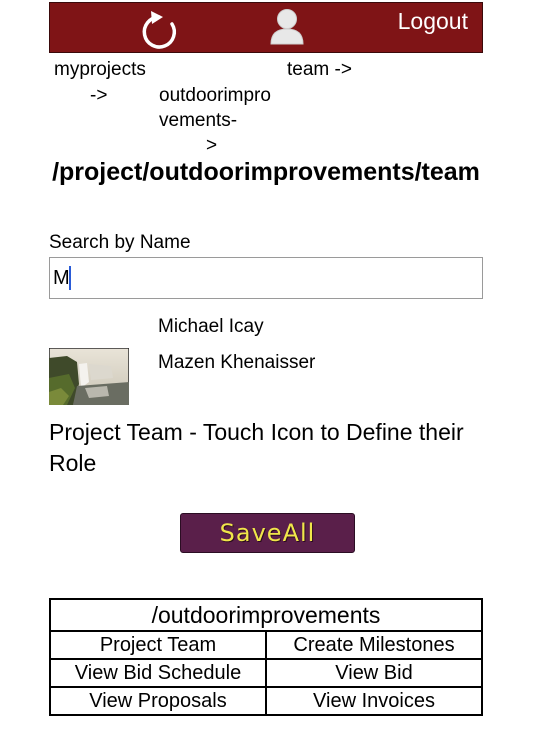 Image resolution: width=536 pixels, height=729 pixels. What do you see at coordinates (374, 645) in the screenshot?
I see `nav-create-milestones: Create Milestones` at bounding box center [374, 645].